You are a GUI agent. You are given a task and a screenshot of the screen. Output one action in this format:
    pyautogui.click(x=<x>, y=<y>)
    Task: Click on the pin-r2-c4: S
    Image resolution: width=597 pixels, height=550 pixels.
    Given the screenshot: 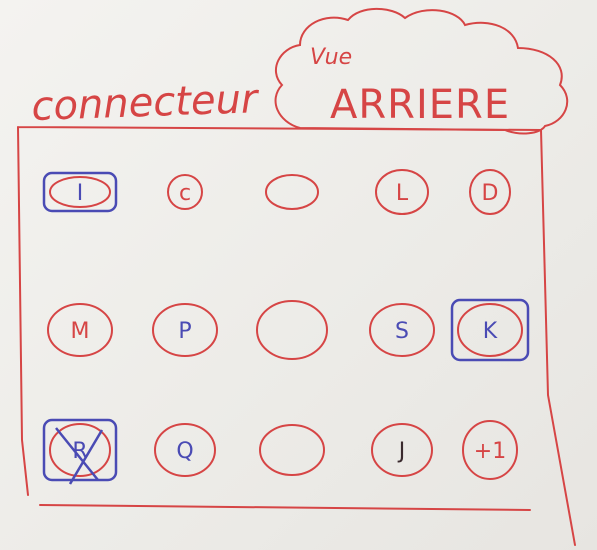 What is the action you would take?
    pyautogui.click(x=402, y=330)
    